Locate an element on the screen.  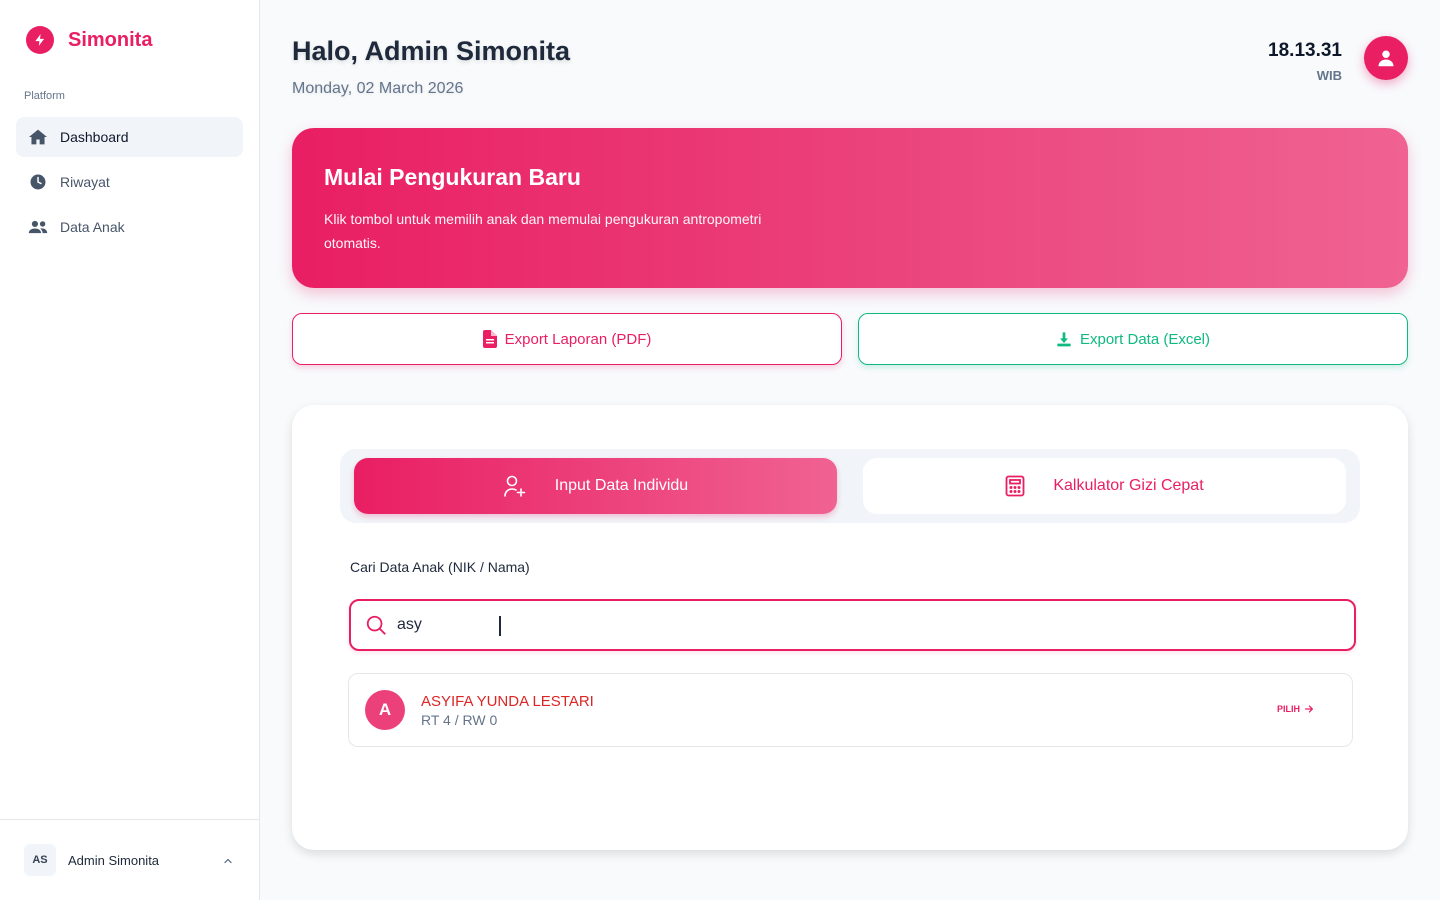
result-name: ASYIFA YUNDA LESTARI is located at coordinates (507, 701).